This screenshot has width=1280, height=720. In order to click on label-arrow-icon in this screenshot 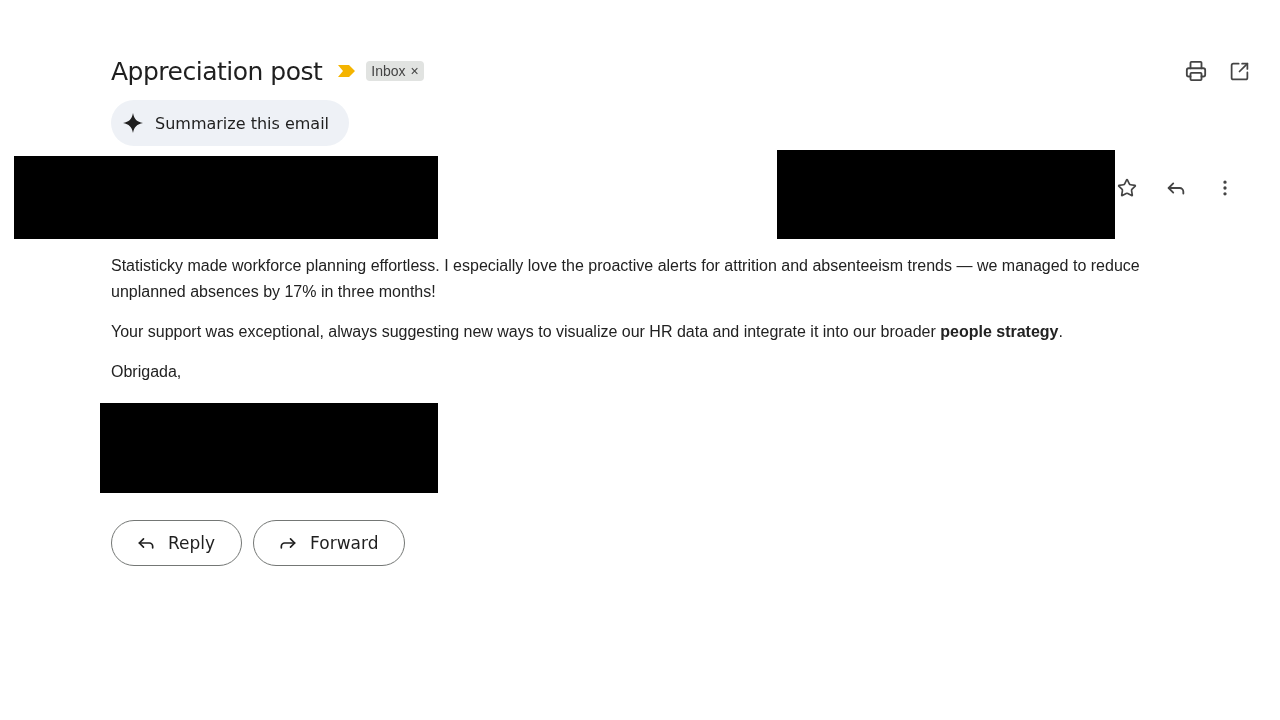, I will do `click(347, 71)`.